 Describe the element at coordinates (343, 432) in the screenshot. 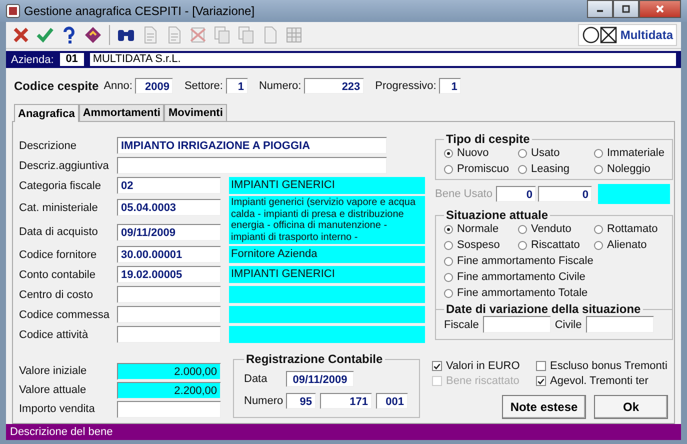

I see `status-bar: Descrizione del bene` at that location.